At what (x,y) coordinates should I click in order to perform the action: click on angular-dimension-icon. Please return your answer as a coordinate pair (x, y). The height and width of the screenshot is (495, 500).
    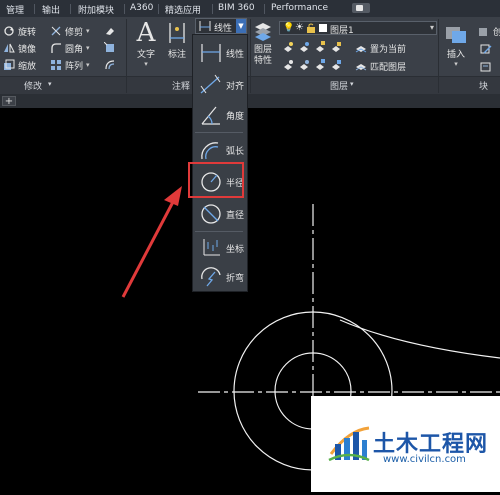
    Looking at the image, I should click on (211, 115).